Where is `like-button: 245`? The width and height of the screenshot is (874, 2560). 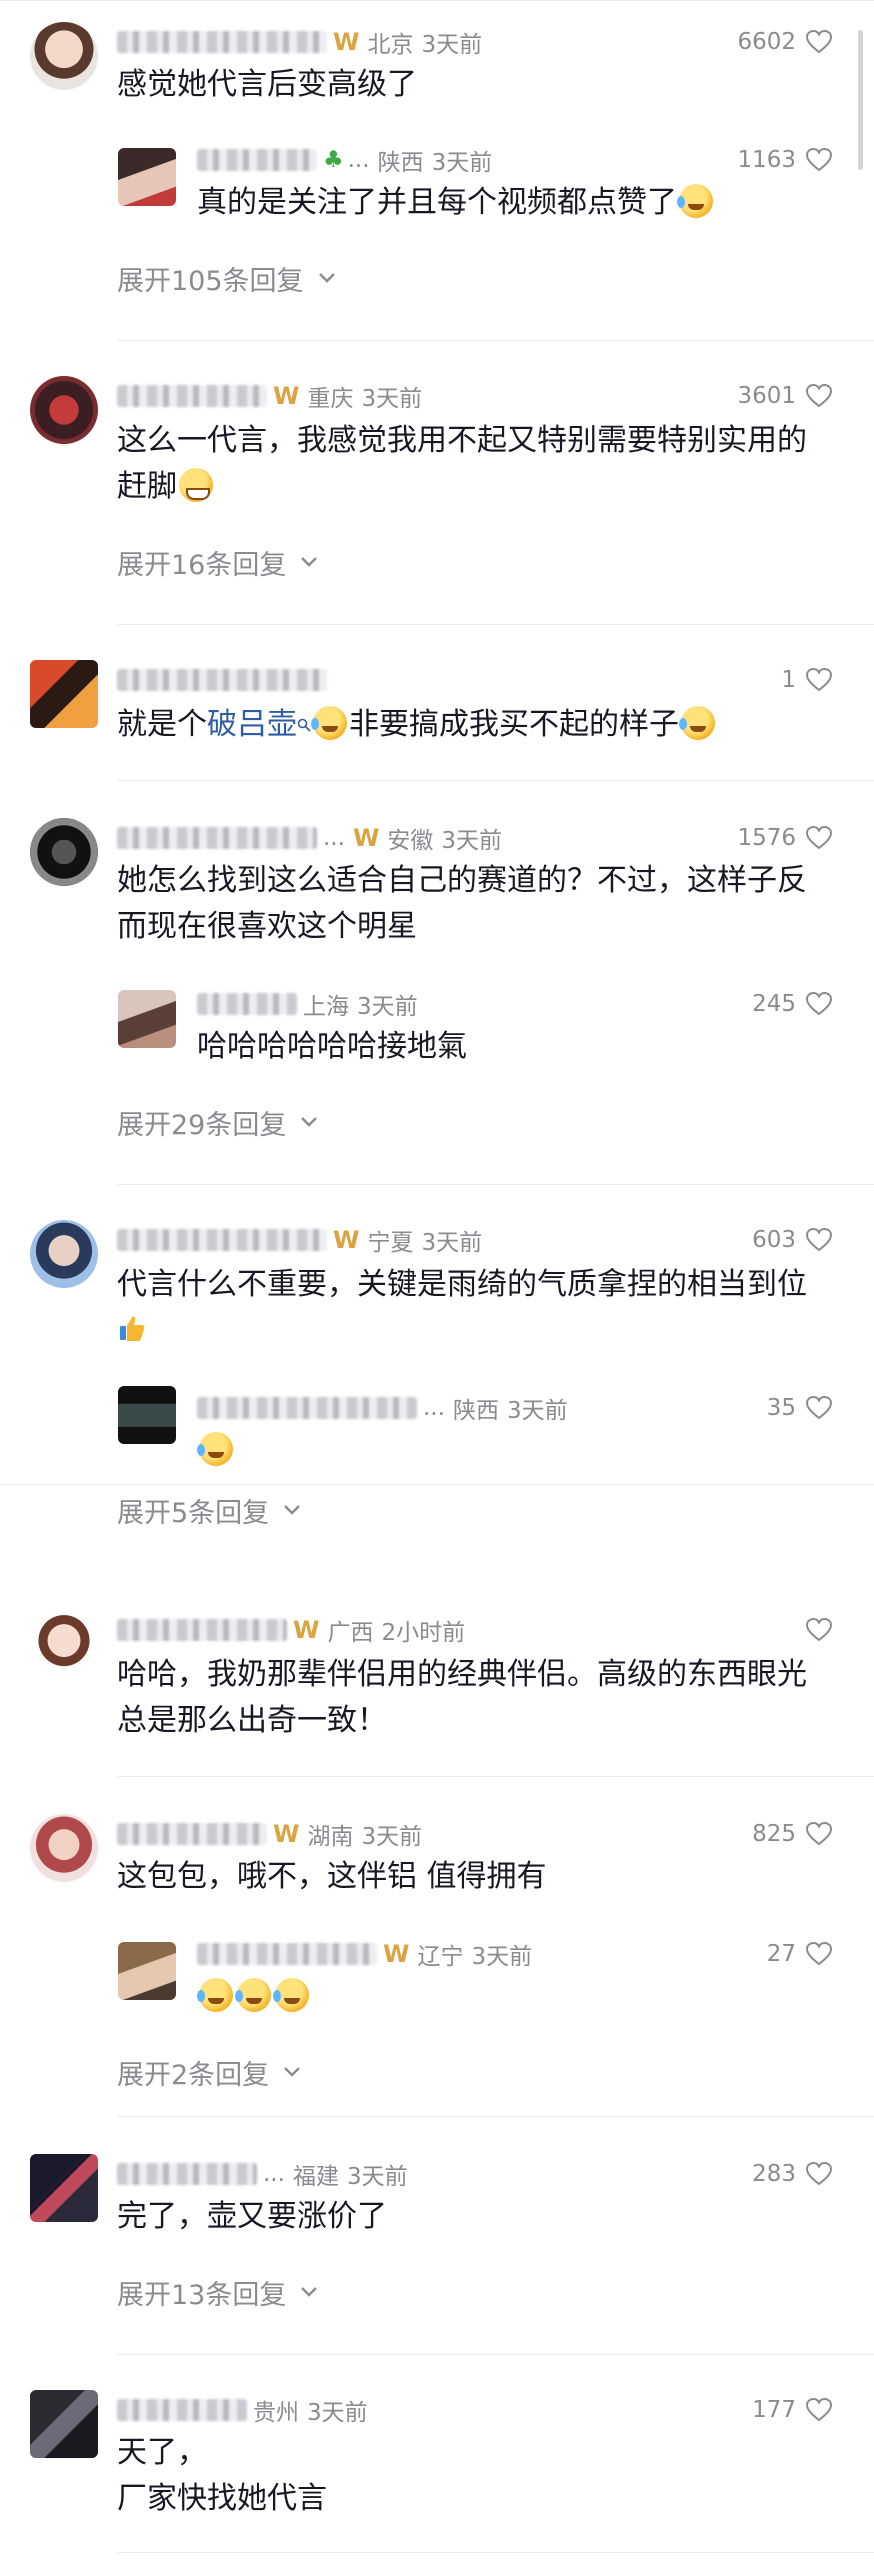
like-button: 245 is located at coordinates (792, 1004).